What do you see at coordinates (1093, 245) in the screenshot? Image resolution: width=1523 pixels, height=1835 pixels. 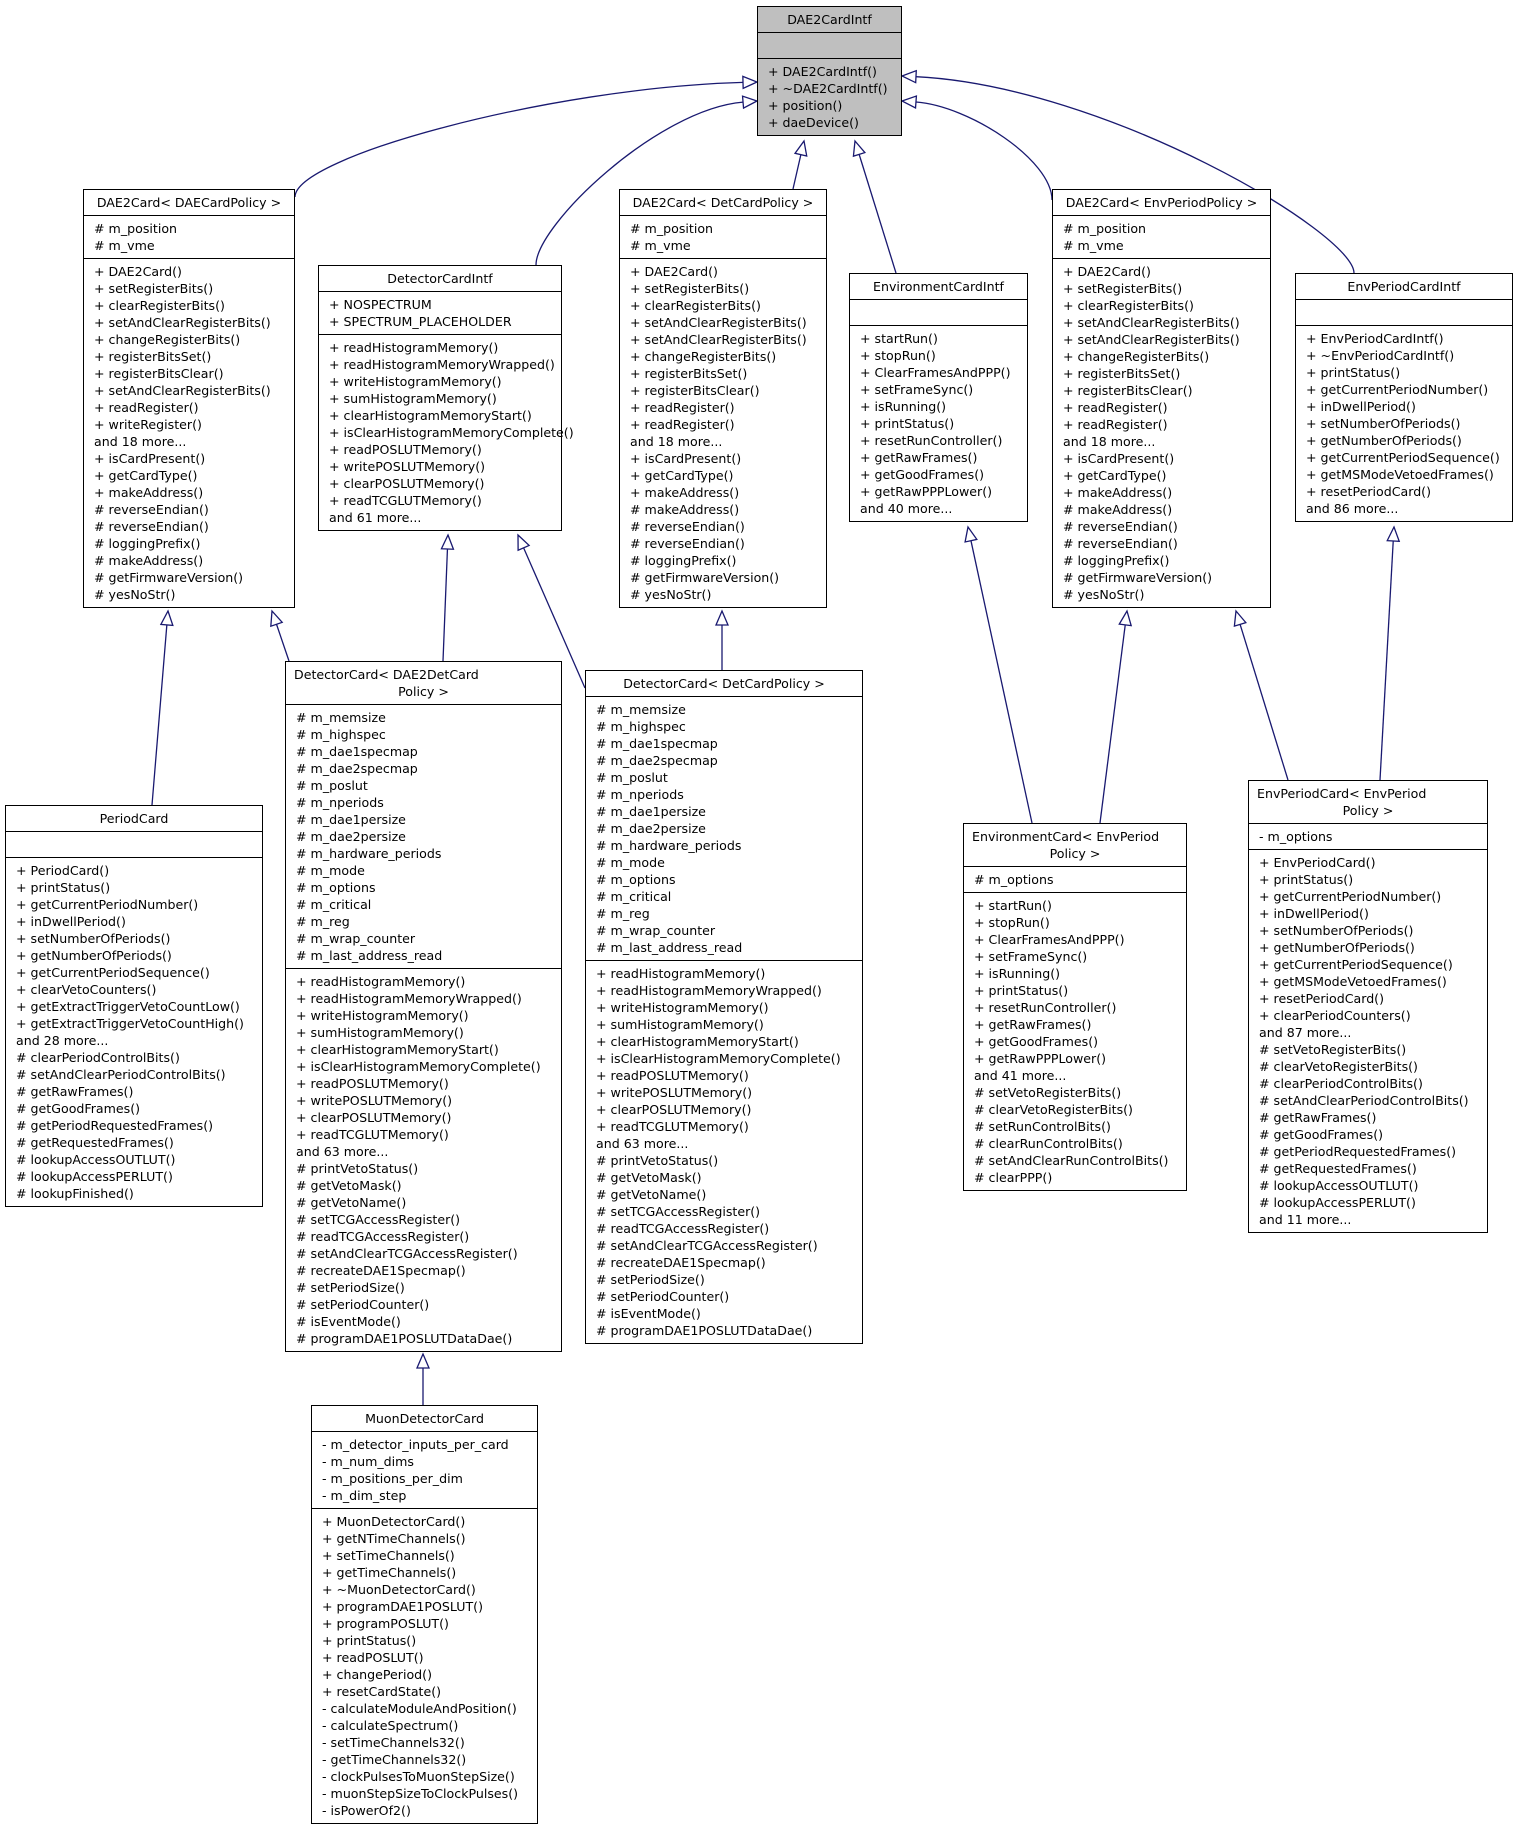 I see `attribute: # m_vme` at bounding box center [1093, 245].